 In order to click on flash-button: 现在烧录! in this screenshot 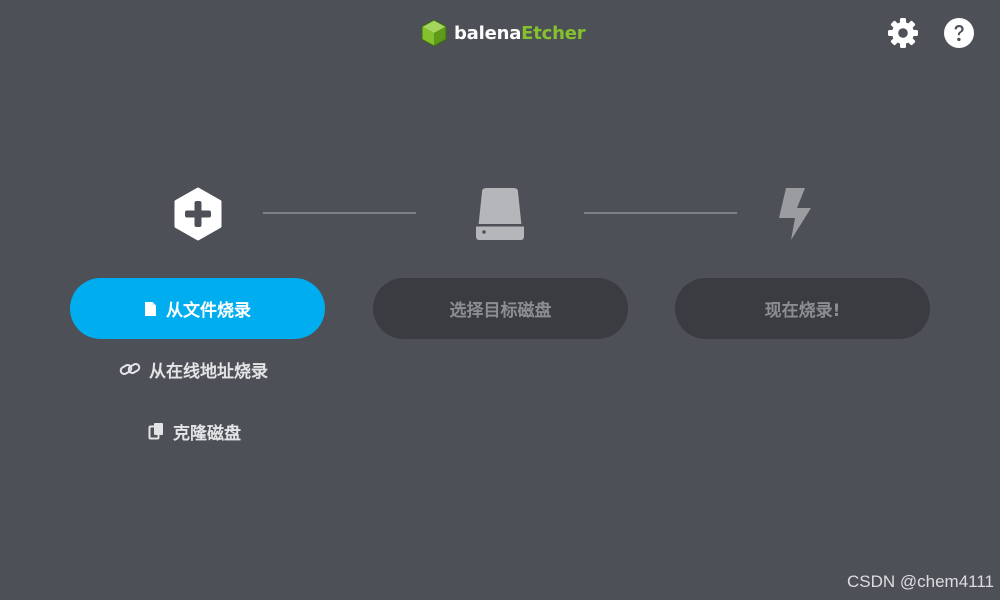, I will do `click(802, 308)`.